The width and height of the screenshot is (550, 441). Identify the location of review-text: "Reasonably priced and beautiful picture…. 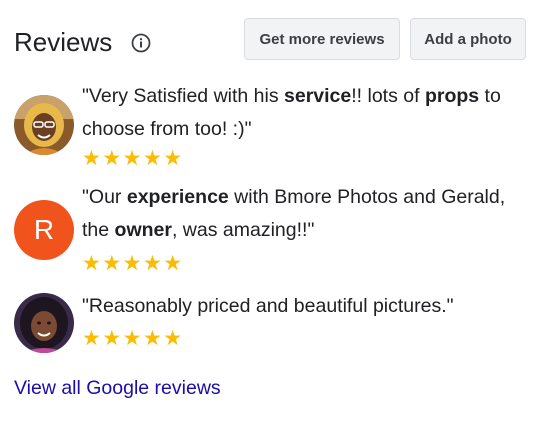
(307, 306).